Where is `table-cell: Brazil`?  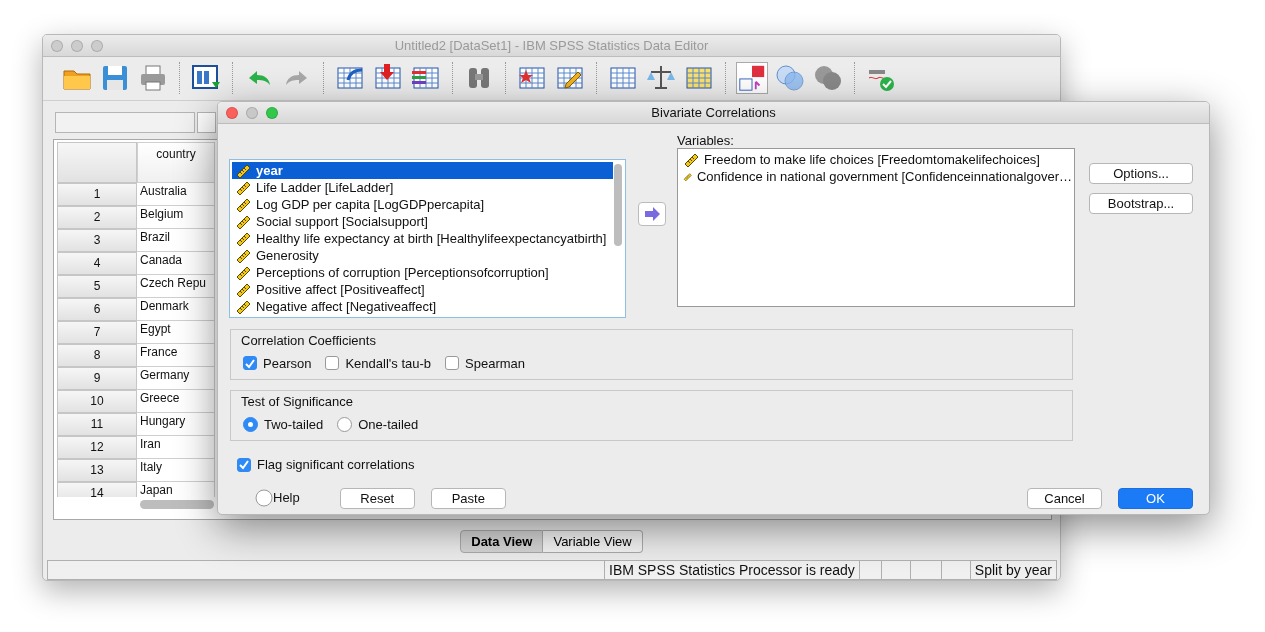
table-cell: Brazil is located at coordinates (176, 240).